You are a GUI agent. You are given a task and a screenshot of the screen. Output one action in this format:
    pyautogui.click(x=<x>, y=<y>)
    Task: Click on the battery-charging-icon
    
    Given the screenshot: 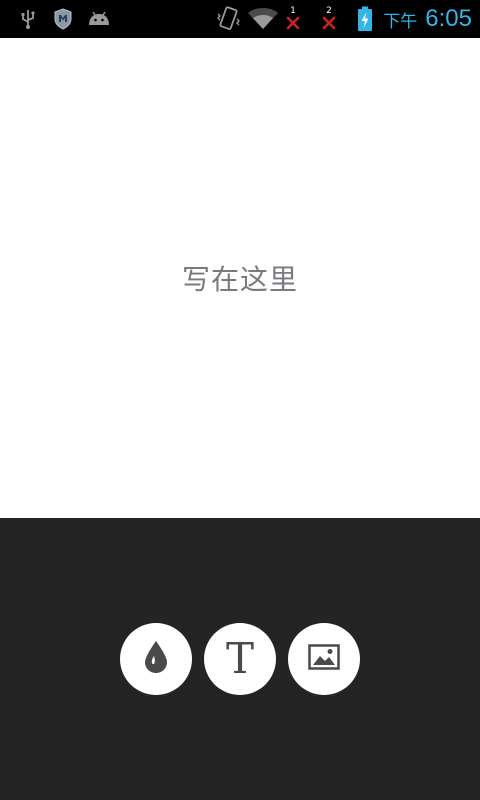 What is the action you would take?
    pyautogui.click(x=365, y=19)
    